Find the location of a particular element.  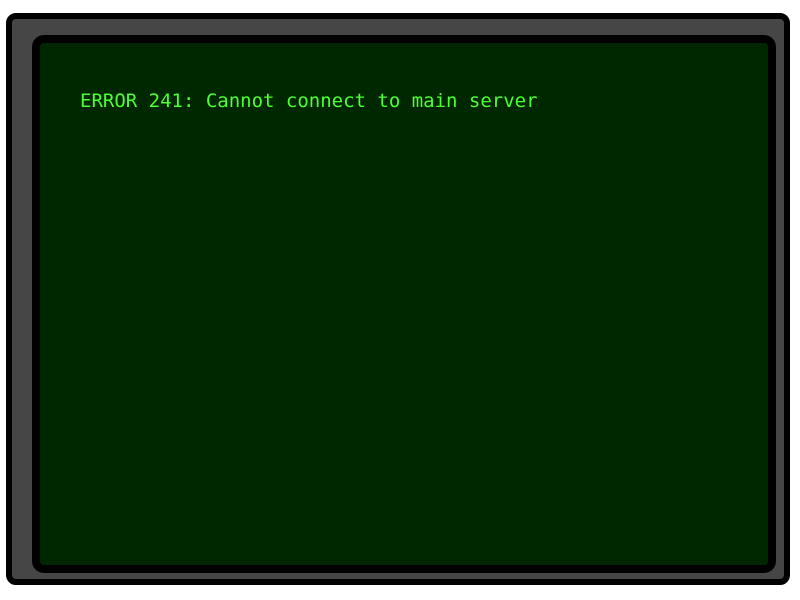

terminal-error-message: ERROR 241: Cannot connect to main server is located at coordinates (309, 101).